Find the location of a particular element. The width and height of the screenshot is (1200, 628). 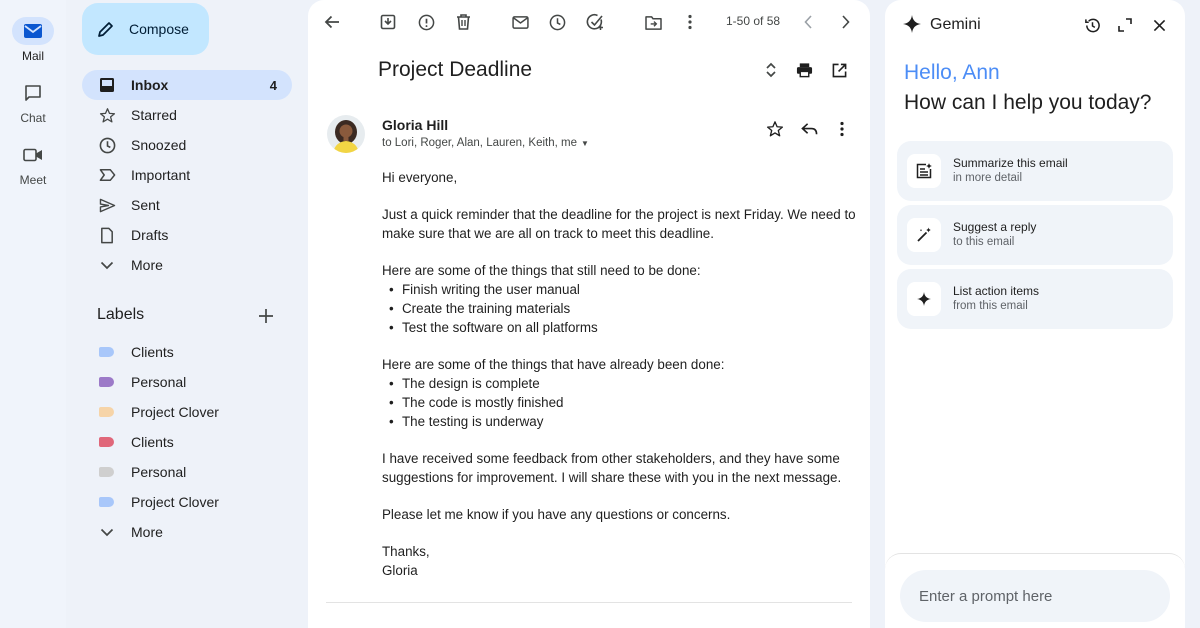

label-item-clients-2: Clients is located at coordinates (187, 442).